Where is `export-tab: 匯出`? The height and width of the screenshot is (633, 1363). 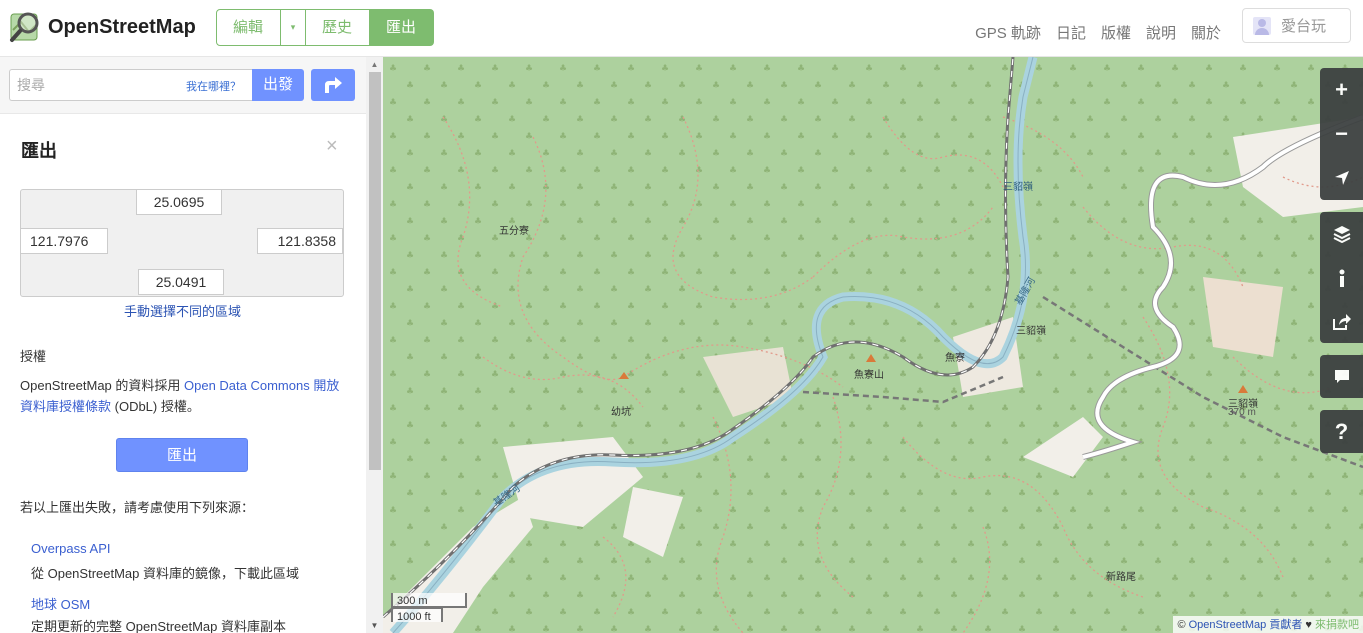
export-tab: 匯出 is located at coordinates (402, 27).